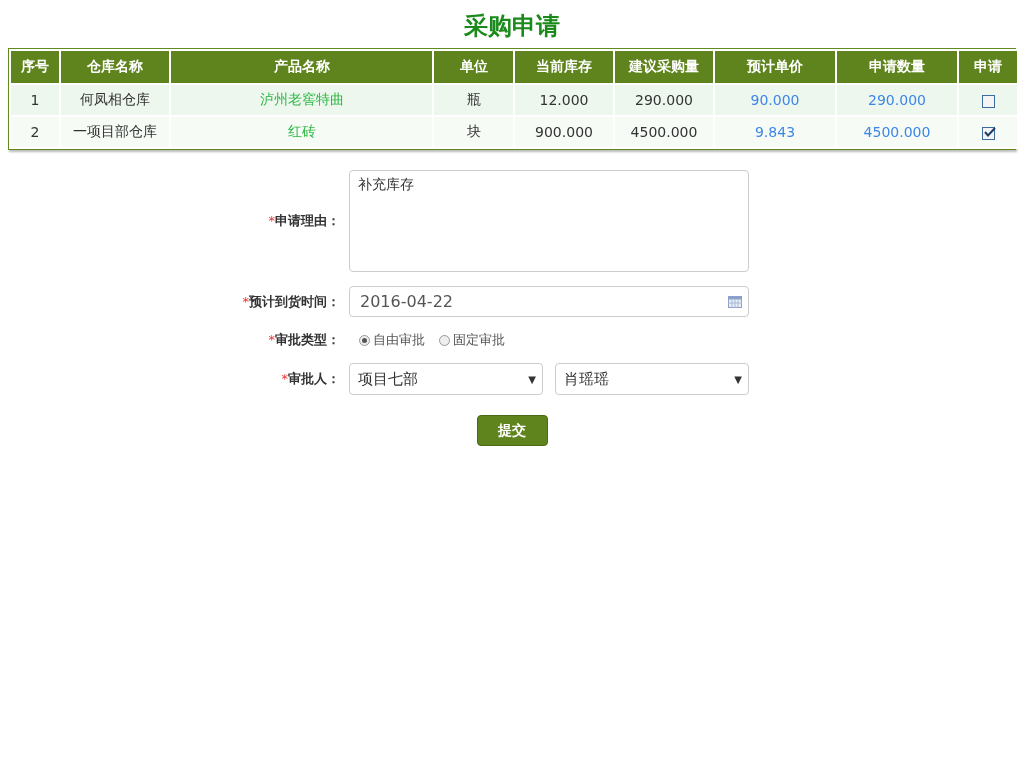 The image size is (1024, 768). What do you see at coordinates (35, 100) in the screenshot?
I see `table-cell: 1` at bounding box center [35, 100].